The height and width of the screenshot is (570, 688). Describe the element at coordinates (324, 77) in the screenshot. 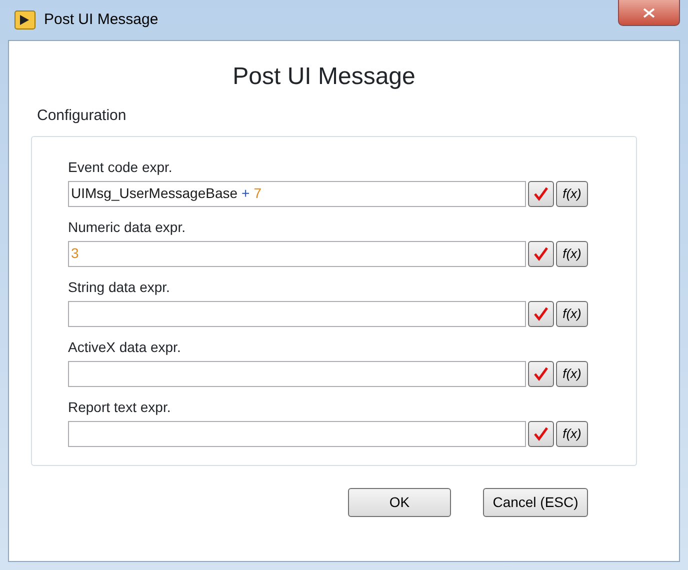

I see `dialog-heading: Post UI Message` at that location.